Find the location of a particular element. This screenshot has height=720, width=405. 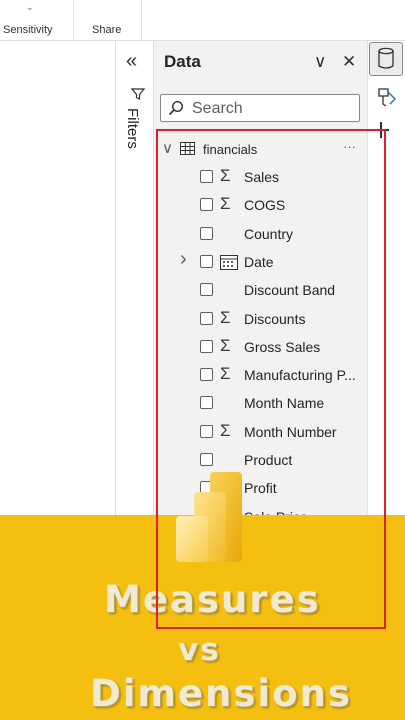

ribbon-bar: ⌄ Sensitivity Share is located at coordinates (202, 20).